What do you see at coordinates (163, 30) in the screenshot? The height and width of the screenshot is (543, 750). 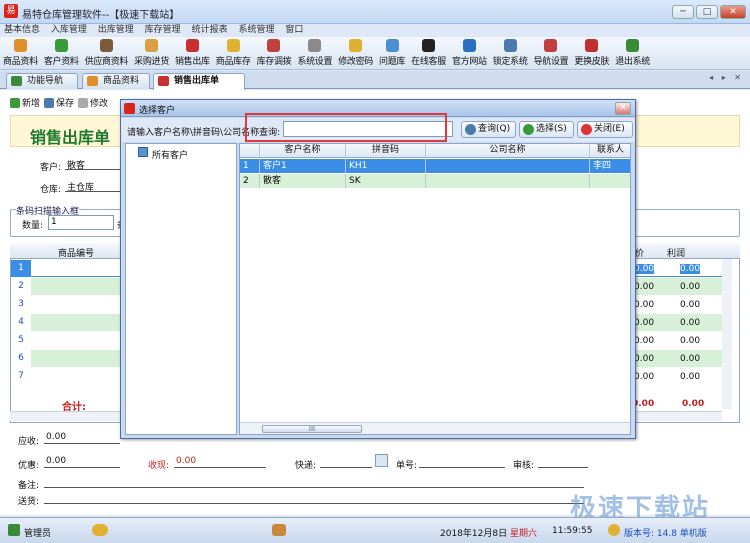 I see `menu-inventory: 库存管理` at bounding box center [163, 30].